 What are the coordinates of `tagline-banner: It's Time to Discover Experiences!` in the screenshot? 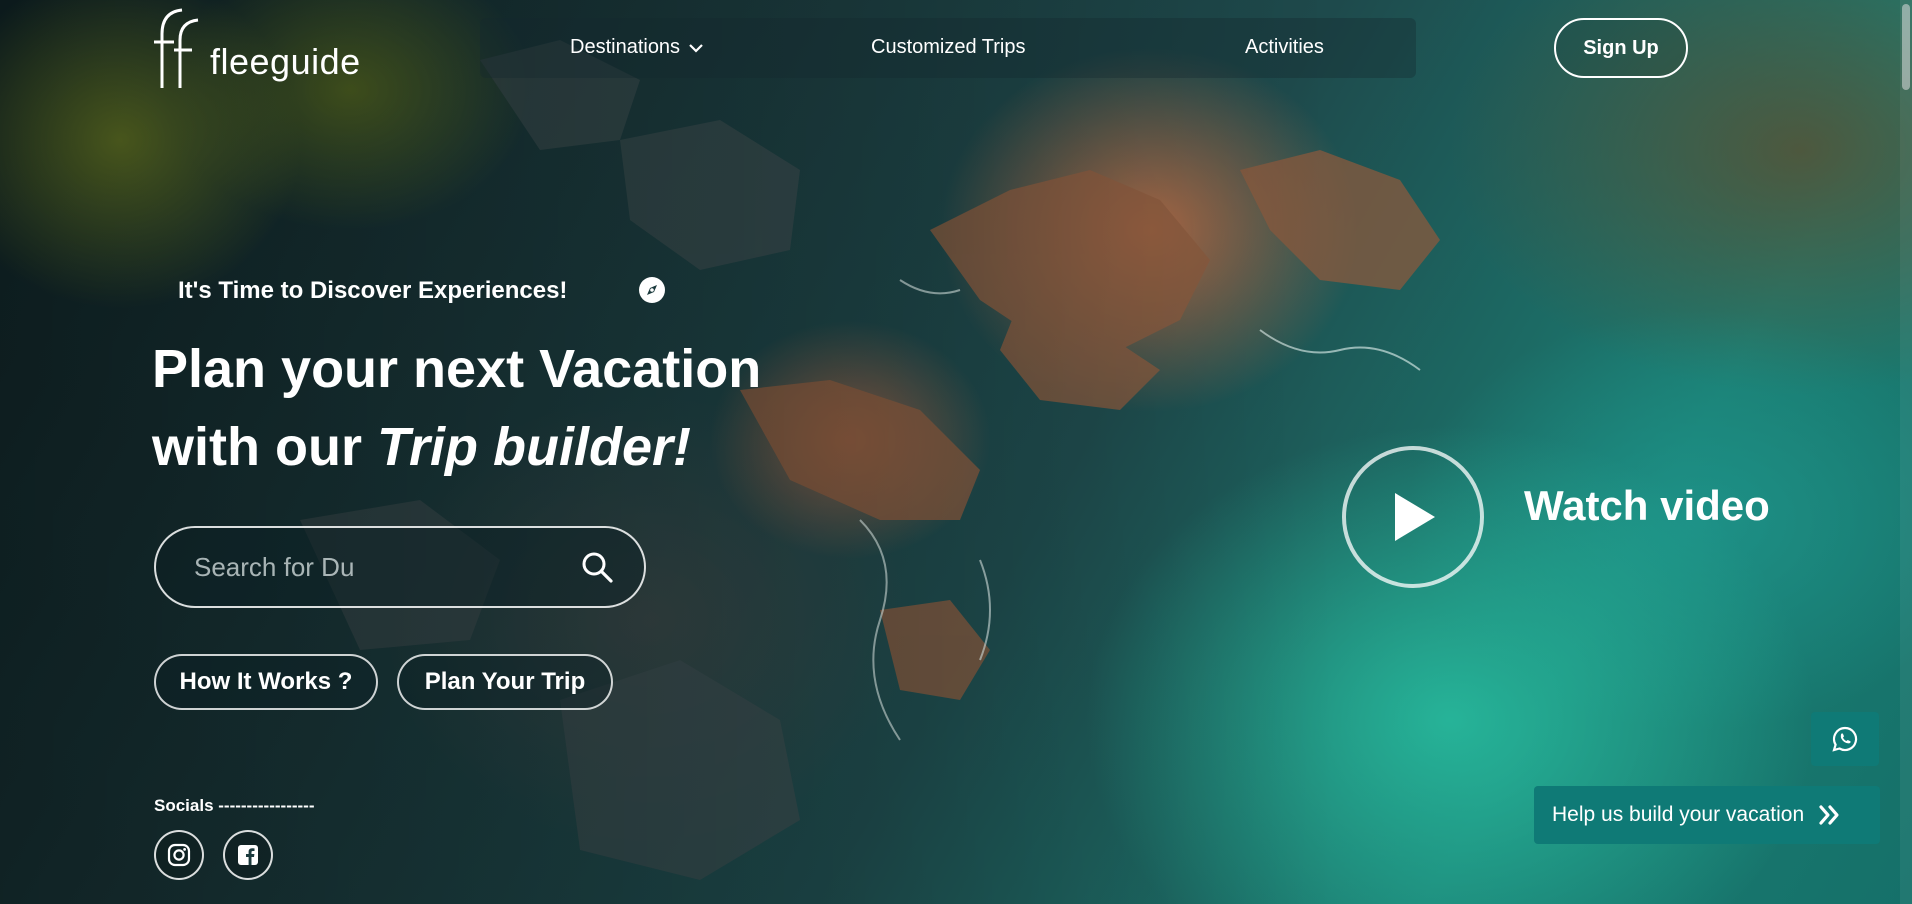 It's located at (412, 291).